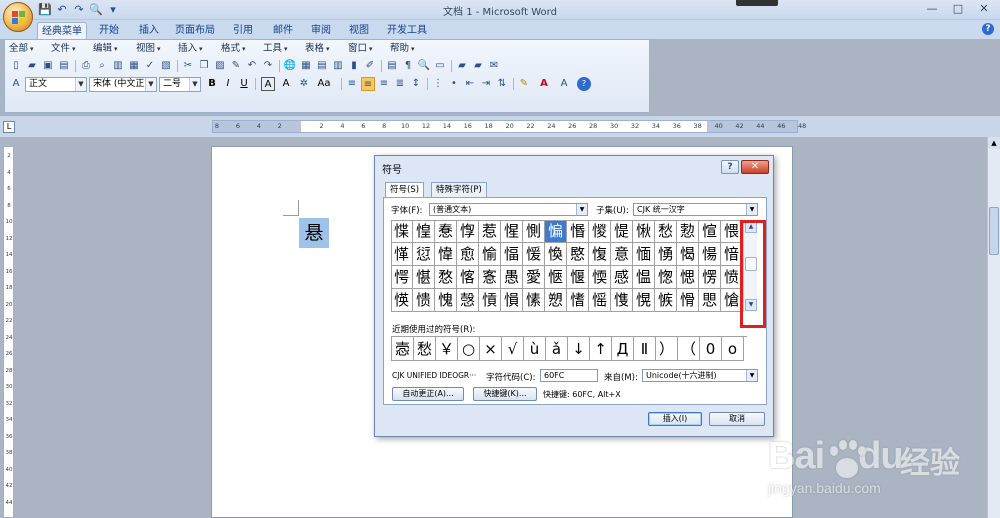 This screenshot has height=518, width=1000. What do you see at coordinates (700, 375) in the screenshot?
I see `from-select: Unicode(十六进制) ▼` at bounding box center [700, 375].